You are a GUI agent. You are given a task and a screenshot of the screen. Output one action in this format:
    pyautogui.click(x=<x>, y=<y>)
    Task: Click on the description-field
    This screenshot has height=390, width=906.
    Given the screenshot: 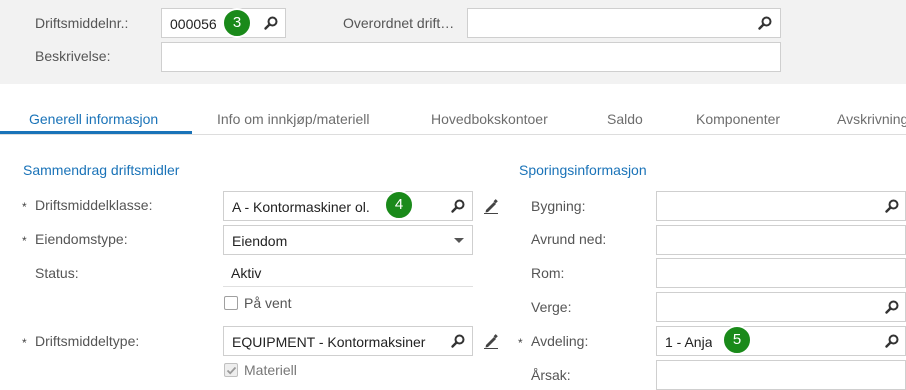 What is the action you would take?
    pyautogui.click(x=471, y=57)
    